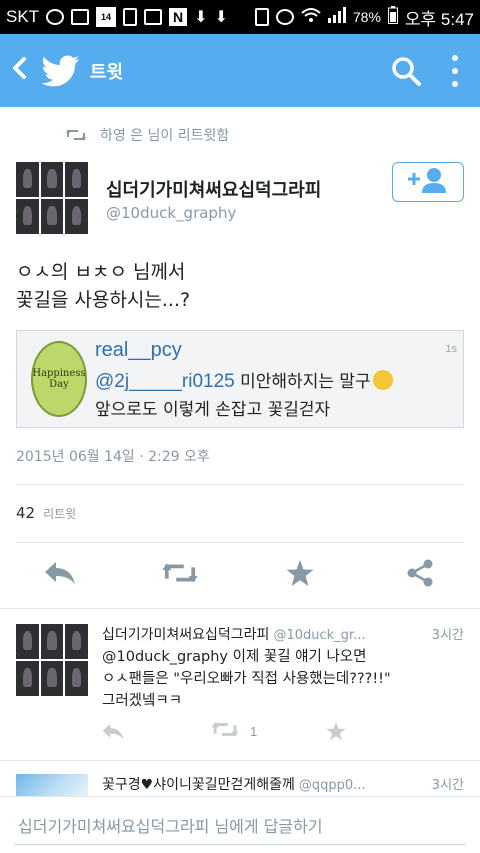  I want to click on retweet-count: 42 리트윗, so click(46, 513).